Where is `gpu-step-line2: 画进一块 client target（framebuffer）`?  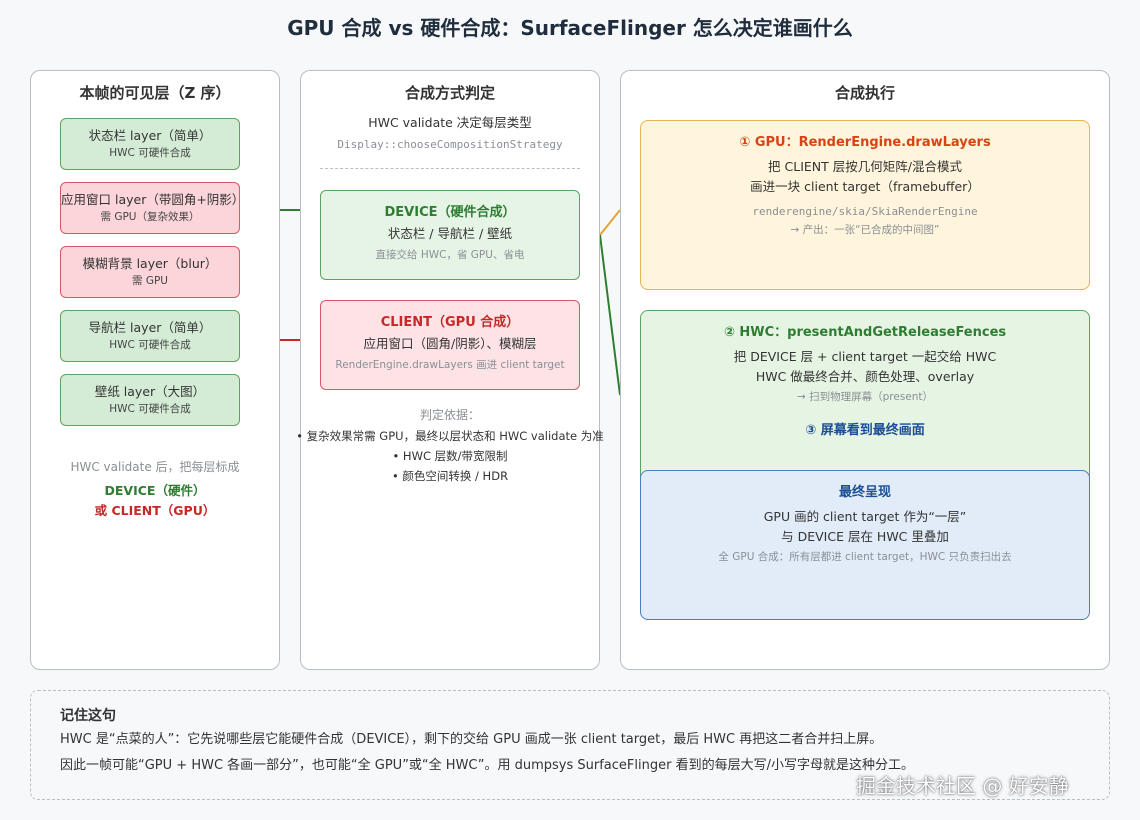
gpu-step-line2: 画进一块 client target（framebuffer） is located at coordinates (865, 186).